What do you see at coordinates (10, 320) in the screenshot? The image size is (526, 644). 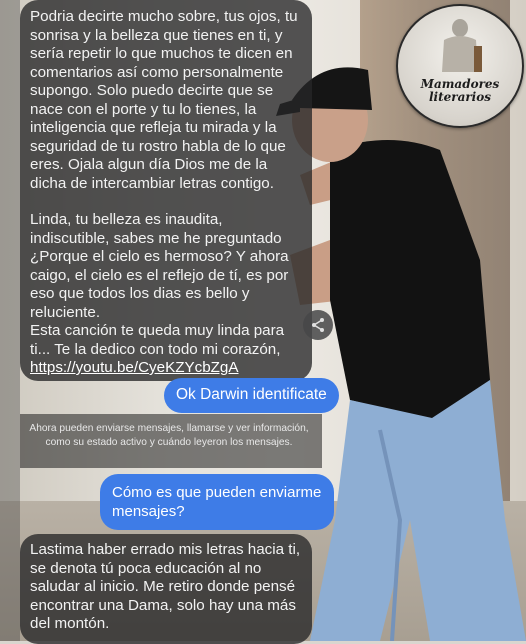 I see `left-shade` at bounding box center [10, 320].